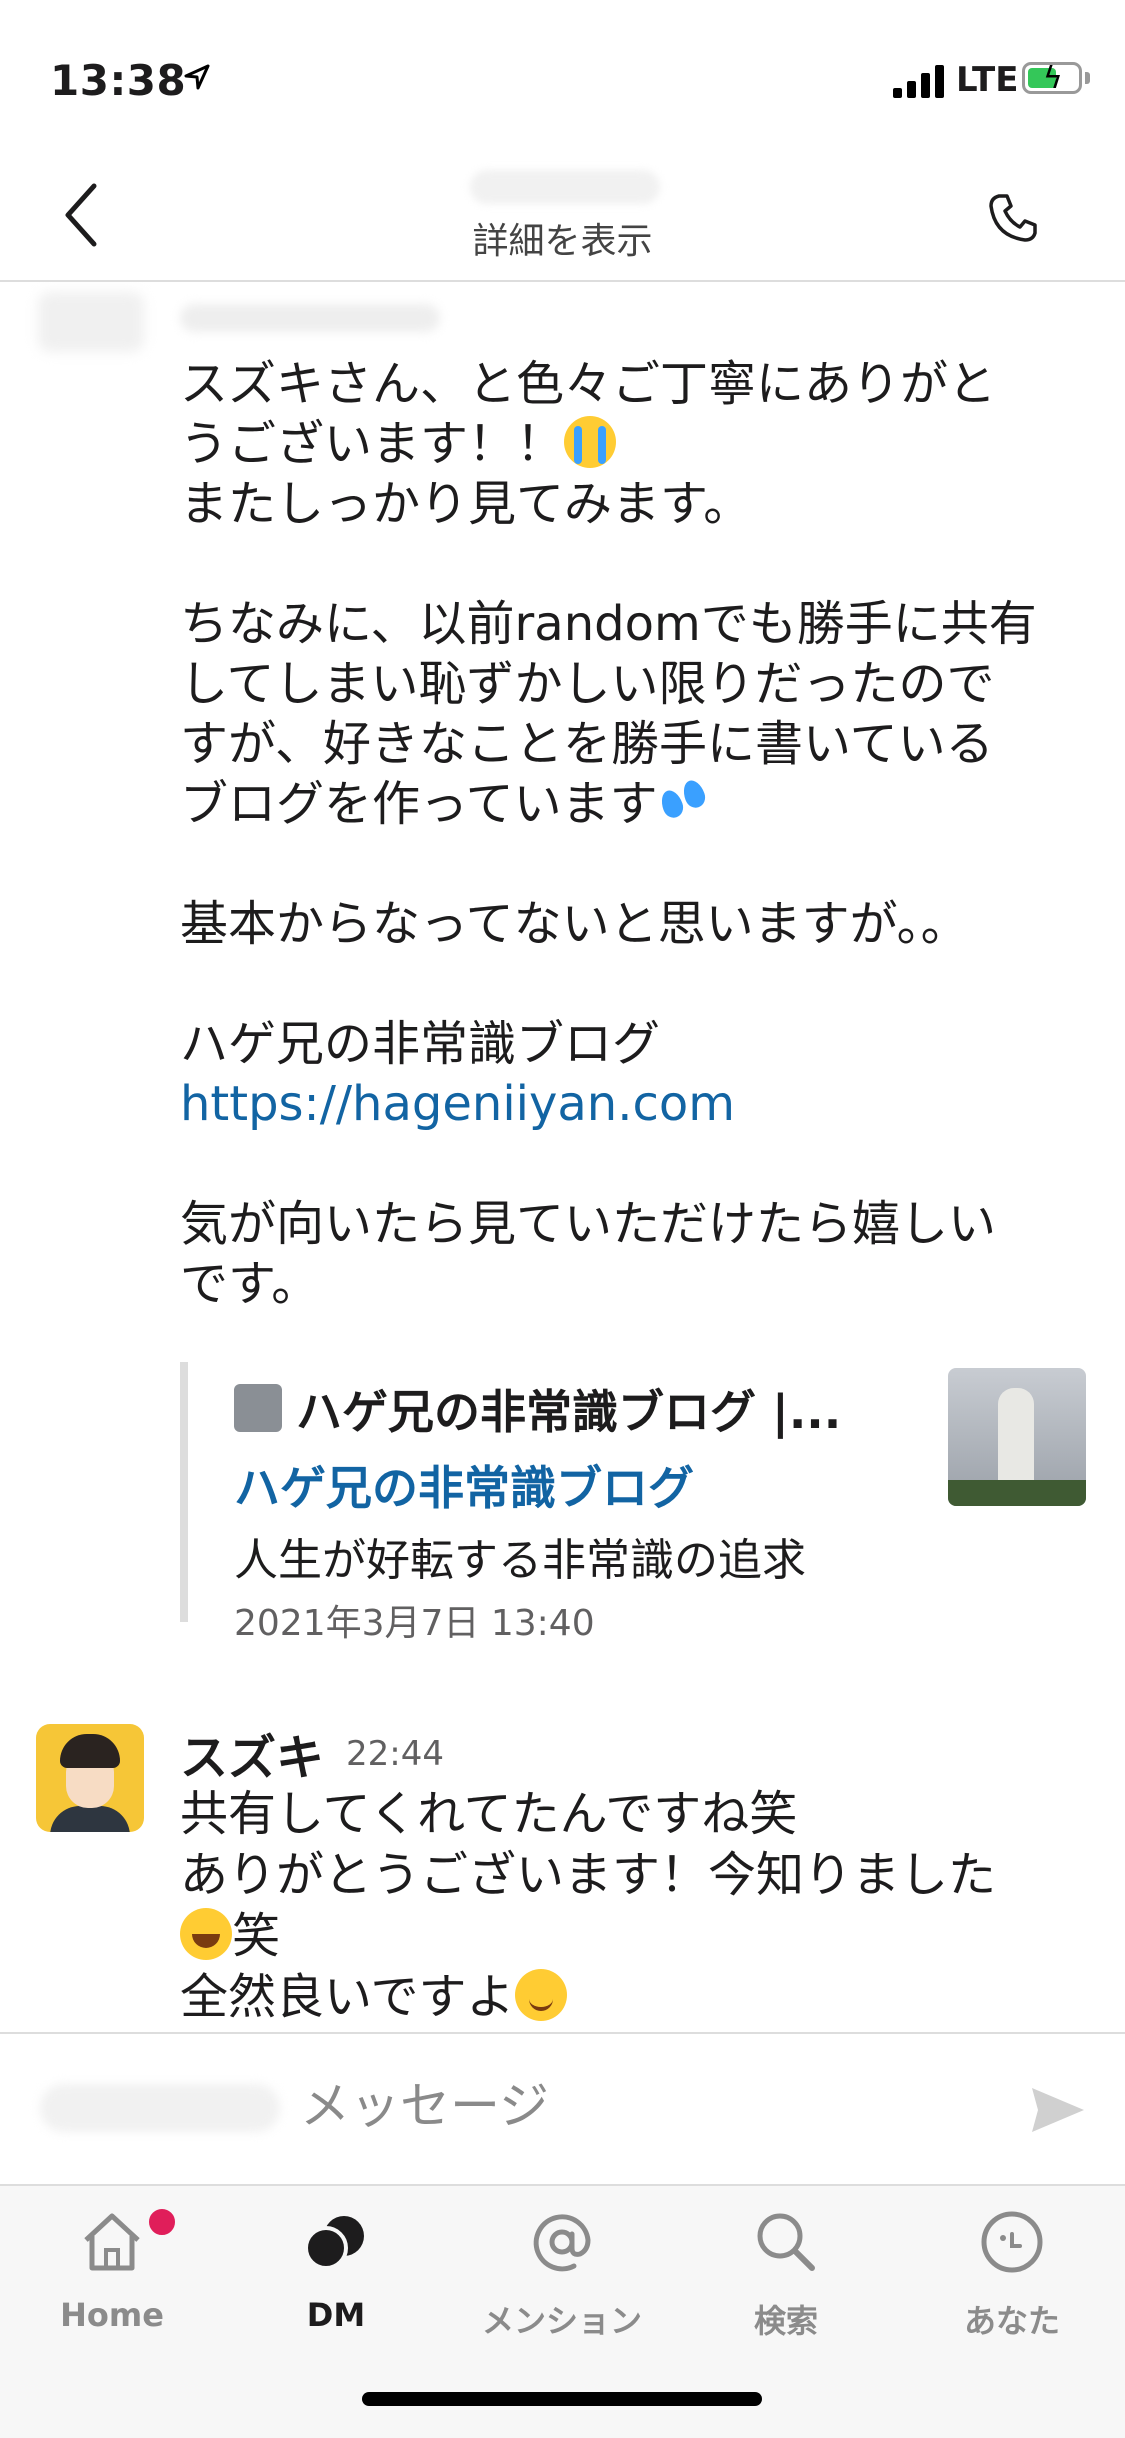 The height and width of the screenshot is (2438, 1125). I want to click on message-input, so click(580, 2106).